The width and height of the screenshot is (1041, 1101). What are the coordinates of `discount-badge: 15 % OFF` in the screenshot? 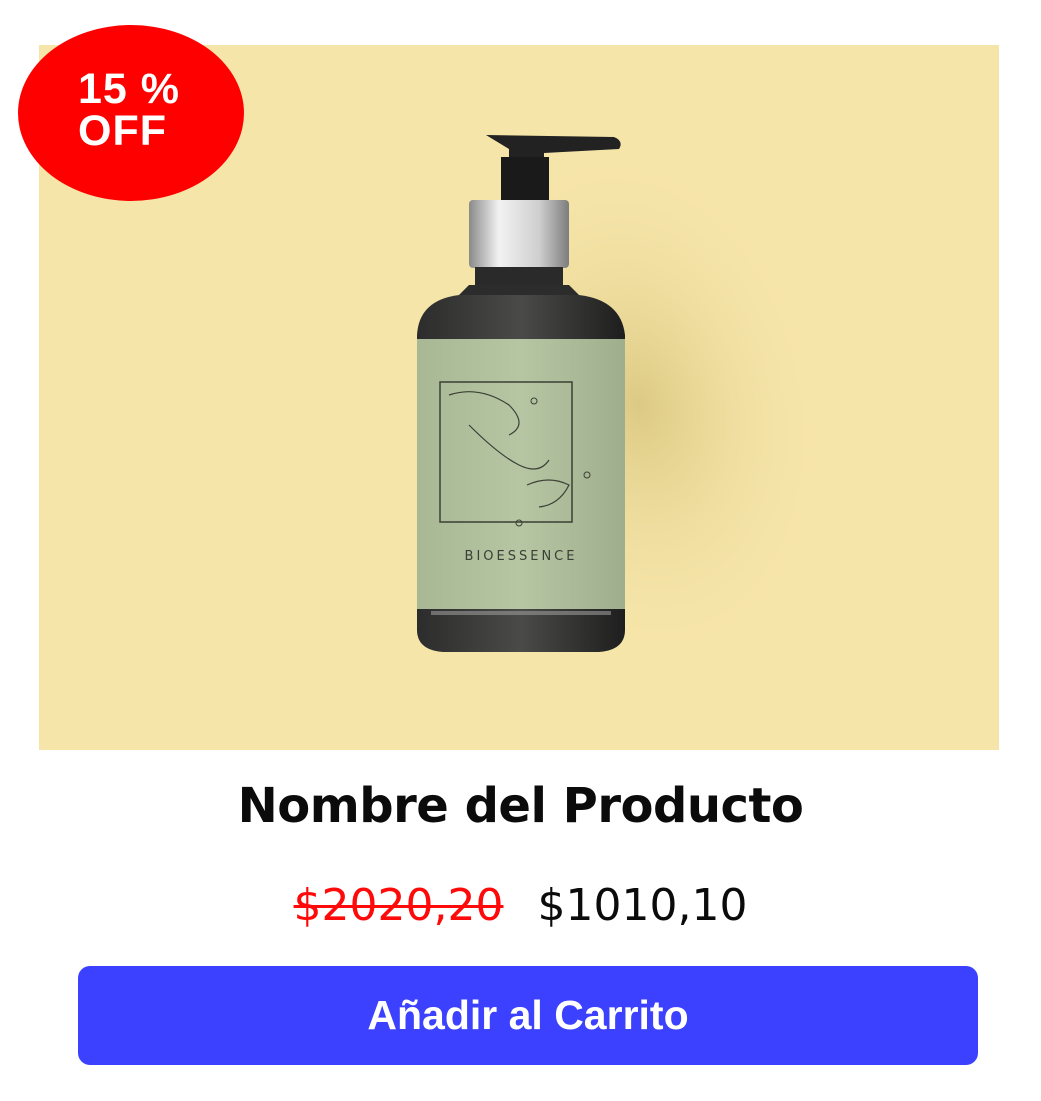 It's located at (131, 113).